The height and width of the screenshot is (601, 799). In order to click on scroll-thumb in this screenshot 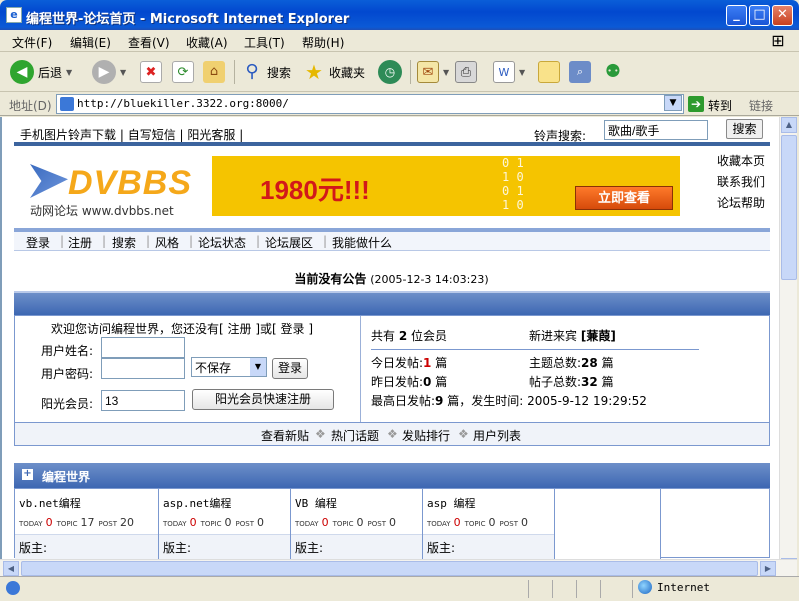, I will do `click(789, 207)`.